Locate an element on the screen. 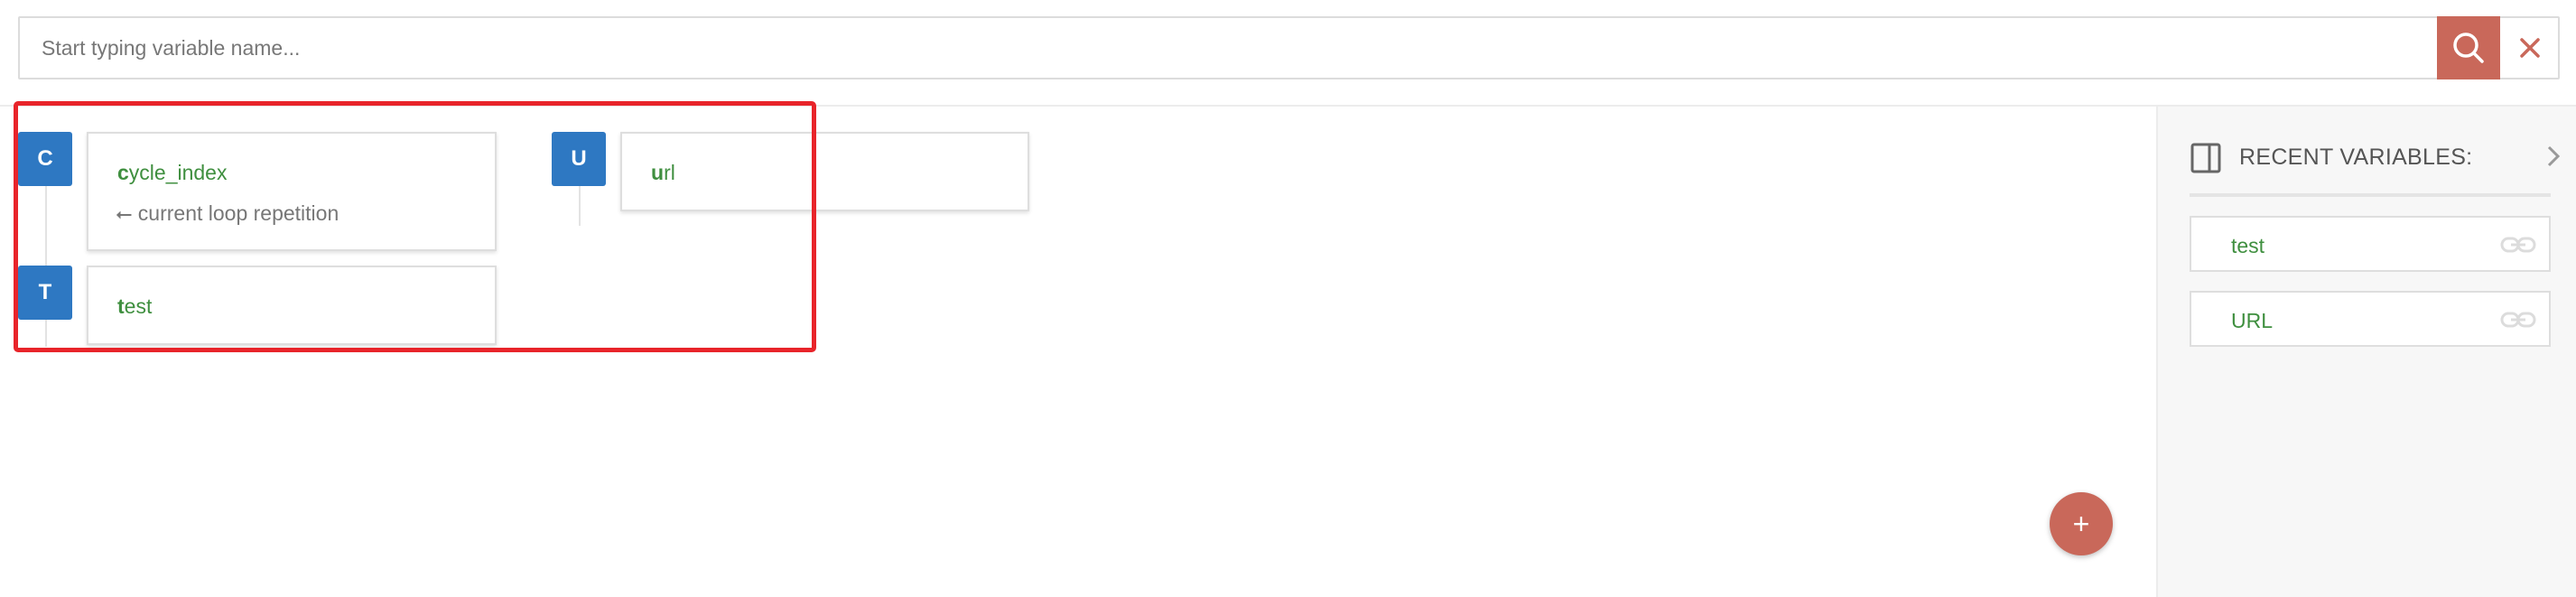 The width and height of the screenshot is (2576, 597). close-icon is located at coordinates (2530, 48).